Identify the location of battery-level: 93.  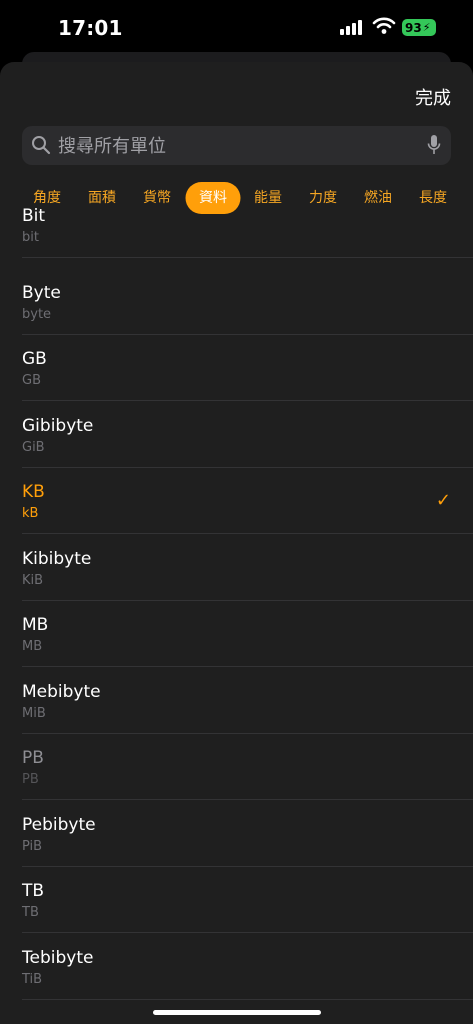
(413, 27).